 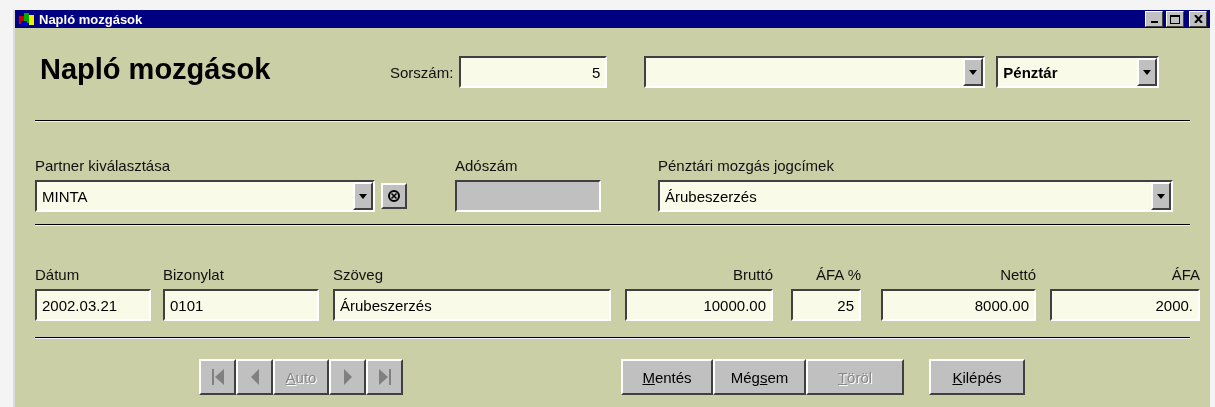 I want to click on reason-label: Pénztári mozgás jogcímek, so click(x=746, y=165).